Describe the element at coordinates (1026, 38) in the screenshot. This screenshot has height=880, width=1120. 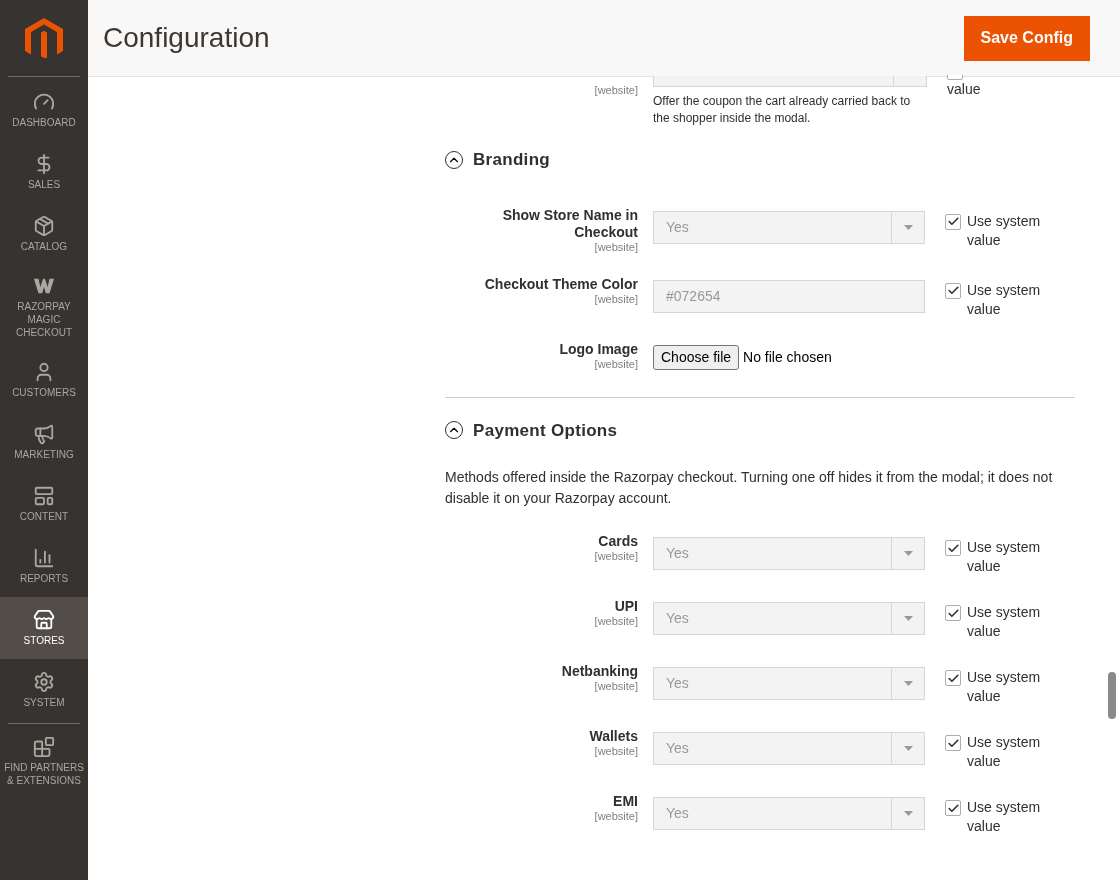
I see `save-config-button: Save Config` at that location.